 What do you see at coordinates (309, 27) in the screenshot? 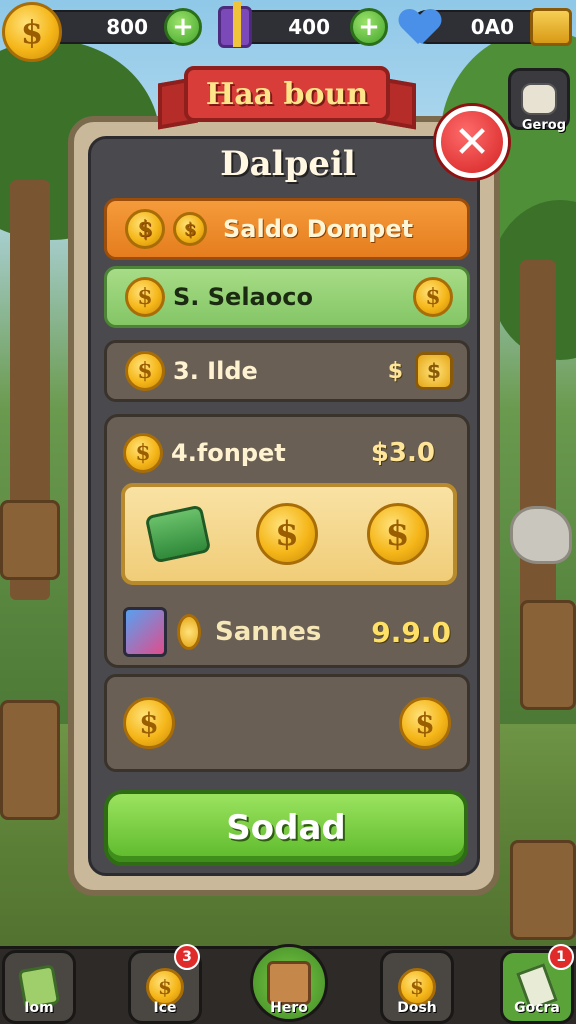
I see `gems-value: 400` at bounding box center [309, 27].